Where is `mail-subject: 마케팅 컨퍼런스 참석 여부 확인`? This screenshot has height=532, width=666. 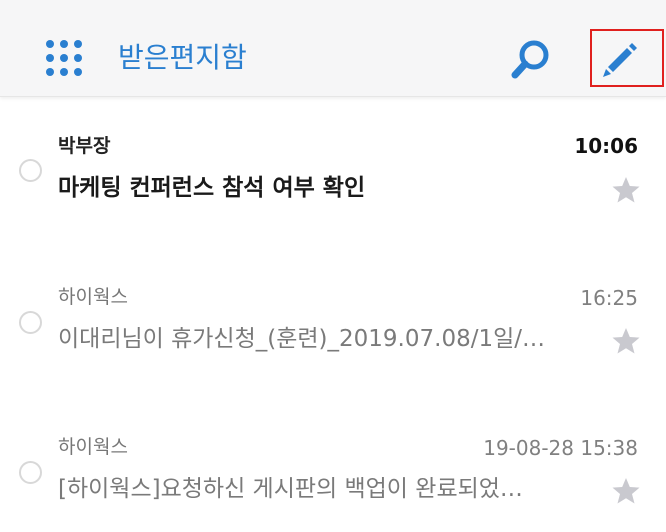 mail-subject: 마케팅 컨퍼런스 참석 여부 확인 is located at coordinates (212, 188).